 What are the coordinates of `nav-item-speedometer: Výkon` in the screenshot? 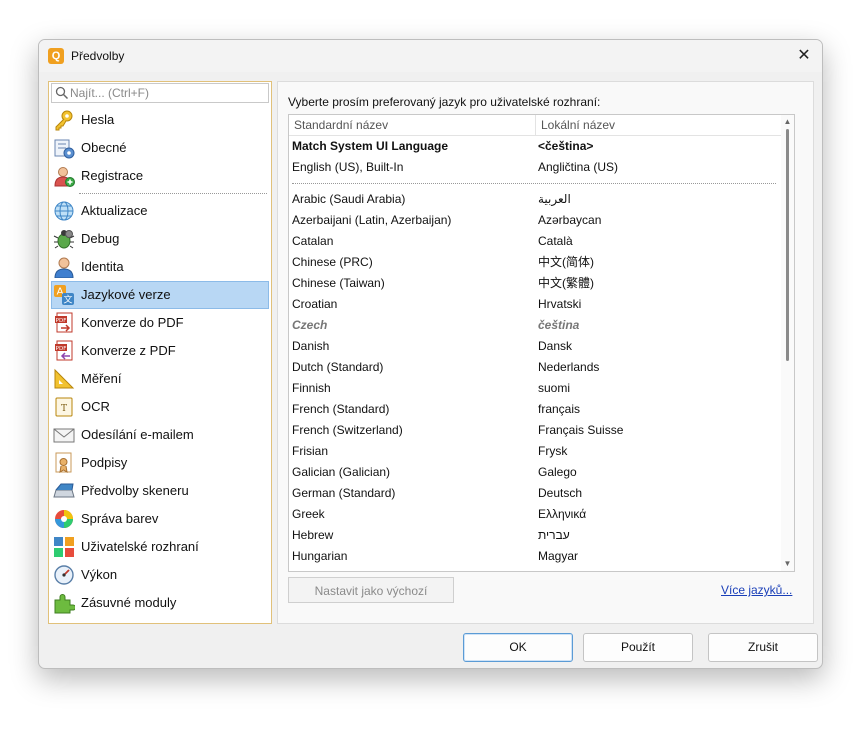 It's located at (160, 575).